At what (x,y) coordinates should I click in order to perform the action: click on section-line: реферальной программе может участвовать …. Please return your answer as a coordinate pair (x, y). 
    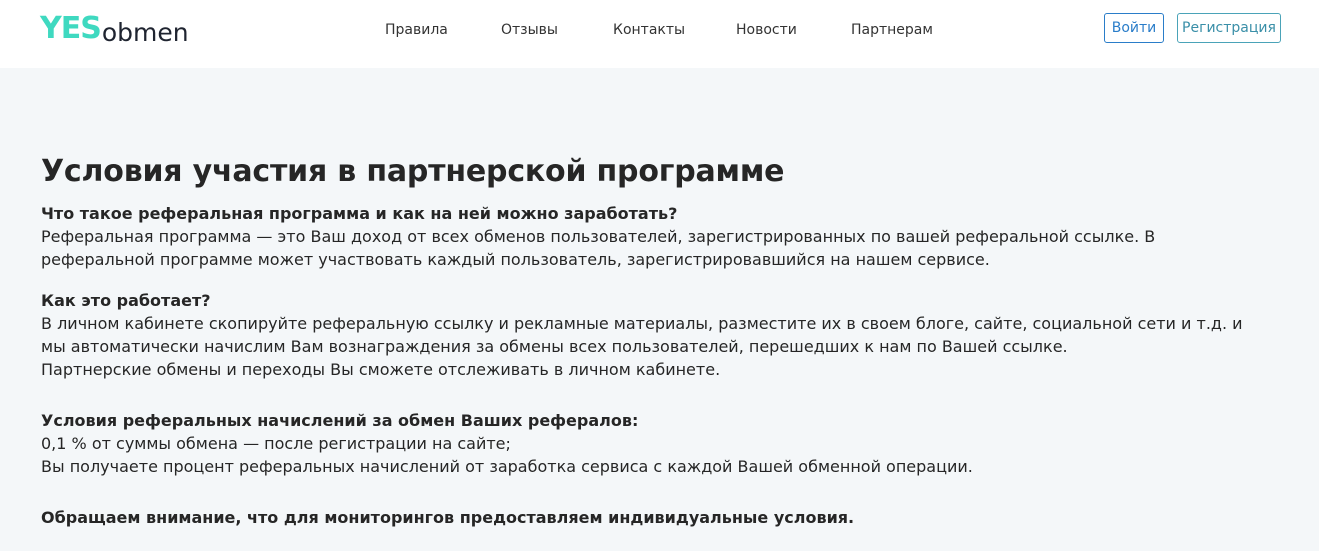
    Looking at the image, I should click on (515, 259).